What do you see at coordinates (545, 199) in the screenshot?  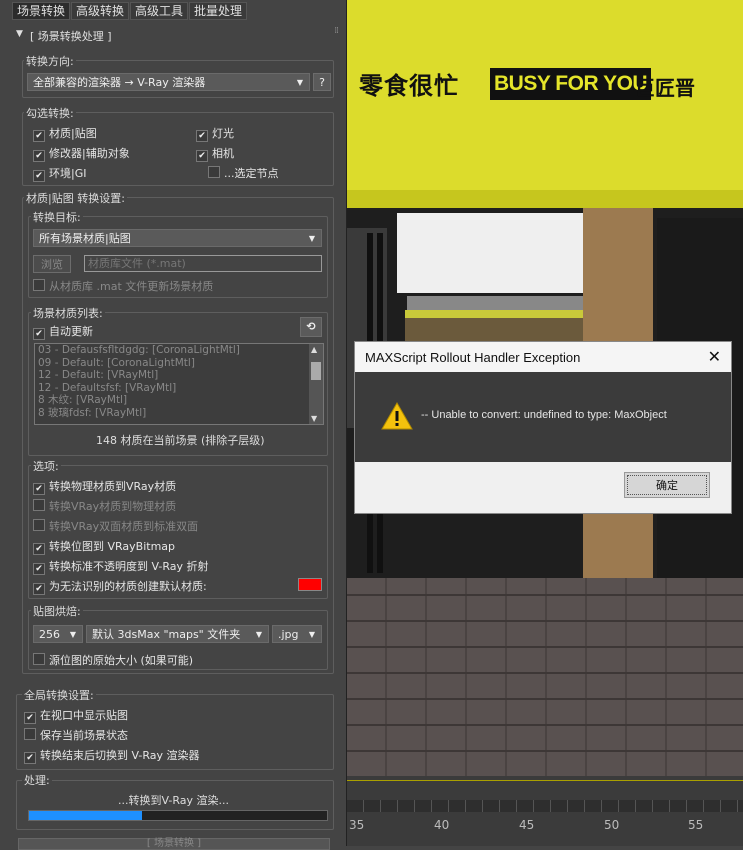 I see `sign-strip` at bounding box center [545, 199].